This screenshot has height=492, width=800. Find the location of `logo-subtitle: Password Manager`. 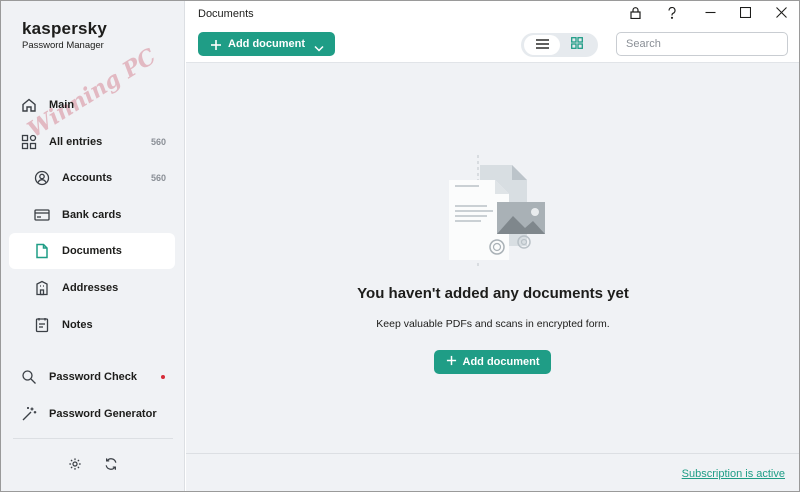

logo-subtitle: Password Manager is located at coordinates (63, 45).